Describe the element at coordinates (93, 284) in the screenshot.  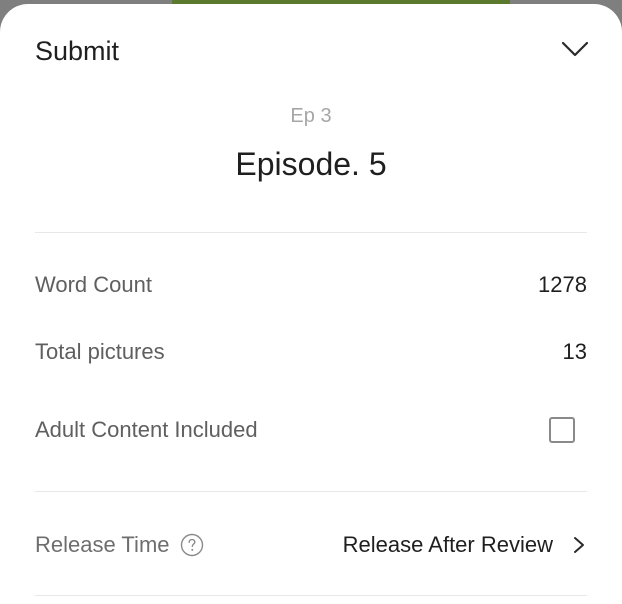
I see `word-count-label: Word Count` at that location.